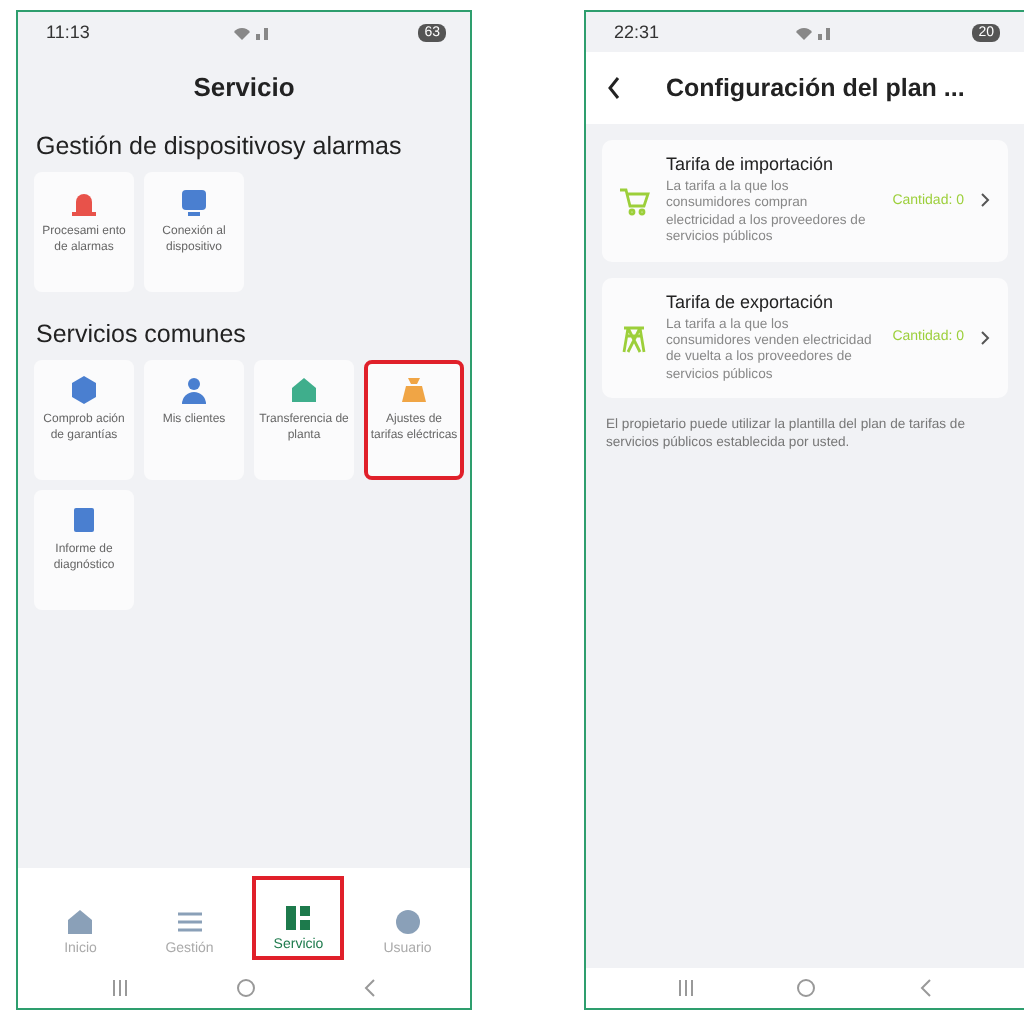  Describe the element at coordinates (637, 32) in the screenshot. I see `status-time: 22:31` at that location.